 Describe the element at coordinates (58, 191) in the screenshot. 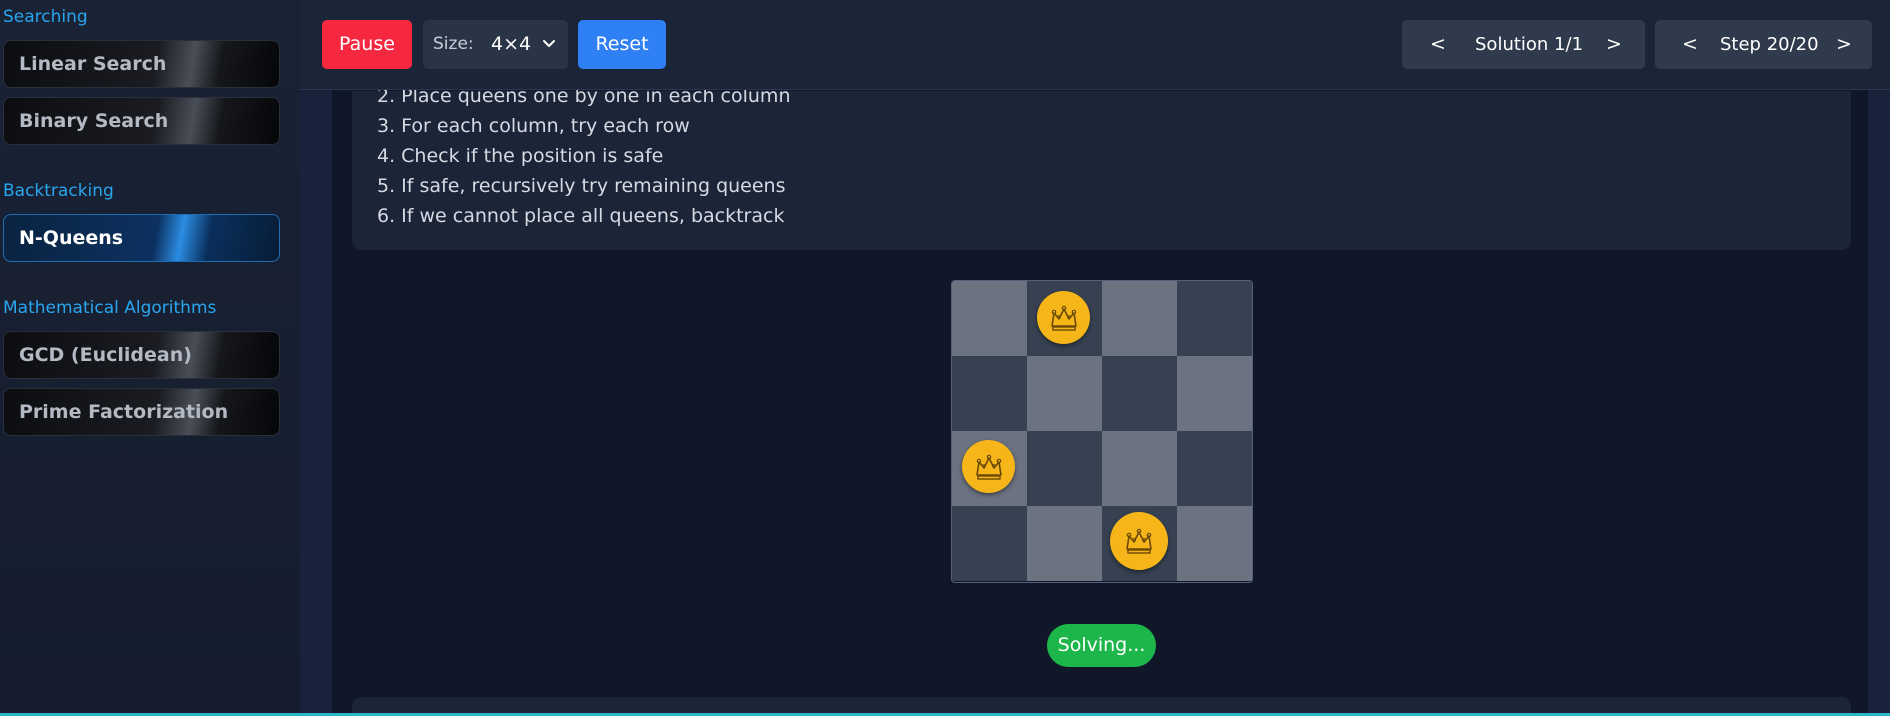

I see `section-heading-backtracking: Backtracking` at that location.